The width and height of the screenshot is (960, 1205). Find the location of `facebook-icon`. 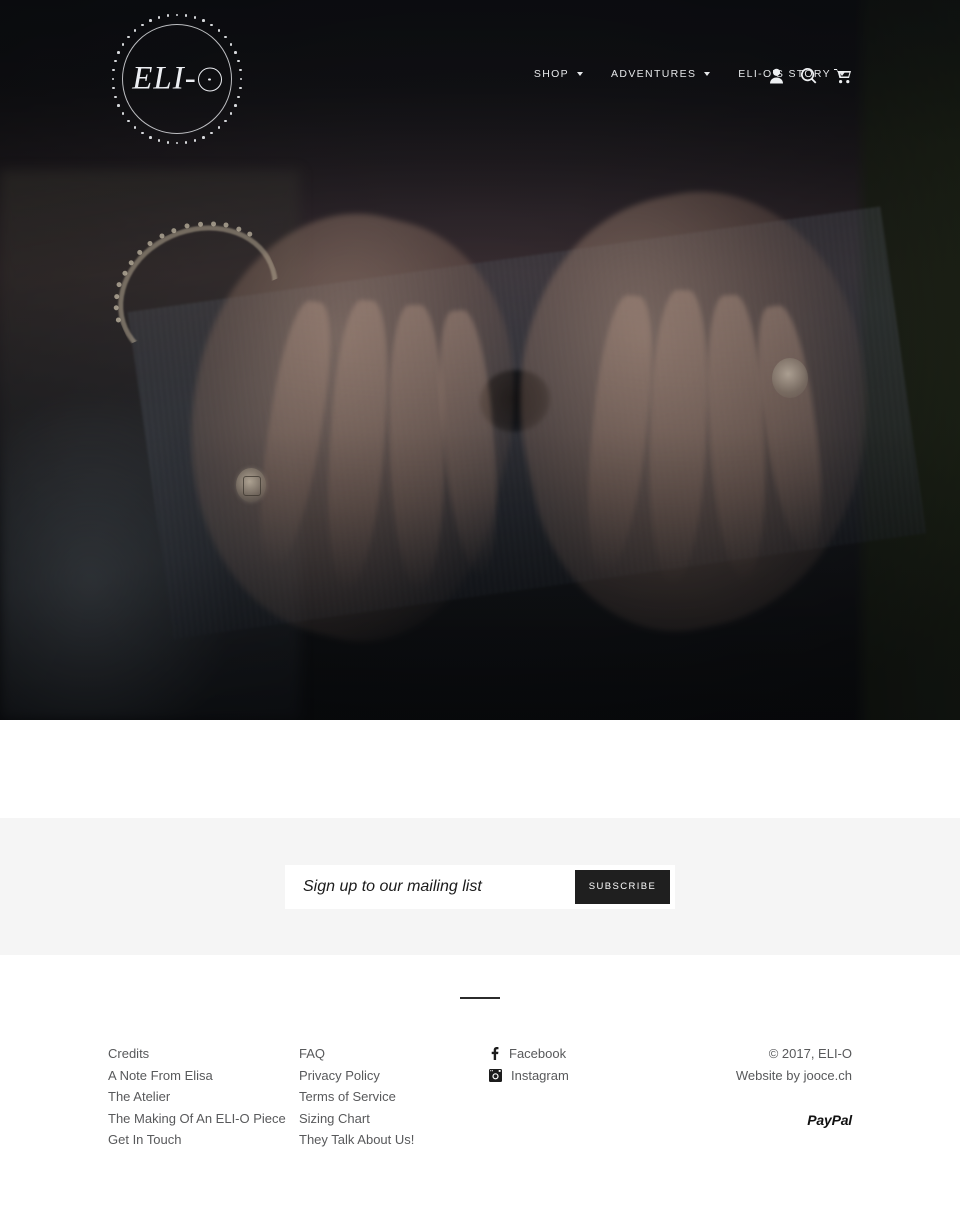

facebook-icon is located at coordinates (494, 1054).